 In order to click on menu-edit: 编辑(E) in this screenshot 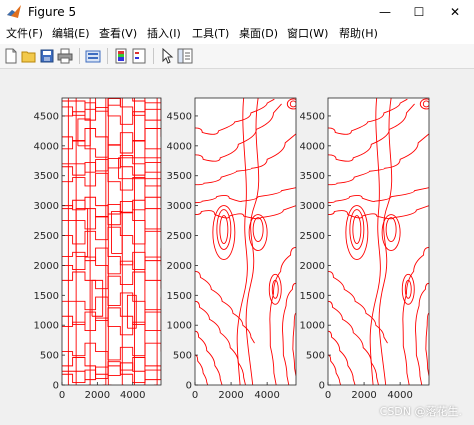, I will do `click(71, 34)`.